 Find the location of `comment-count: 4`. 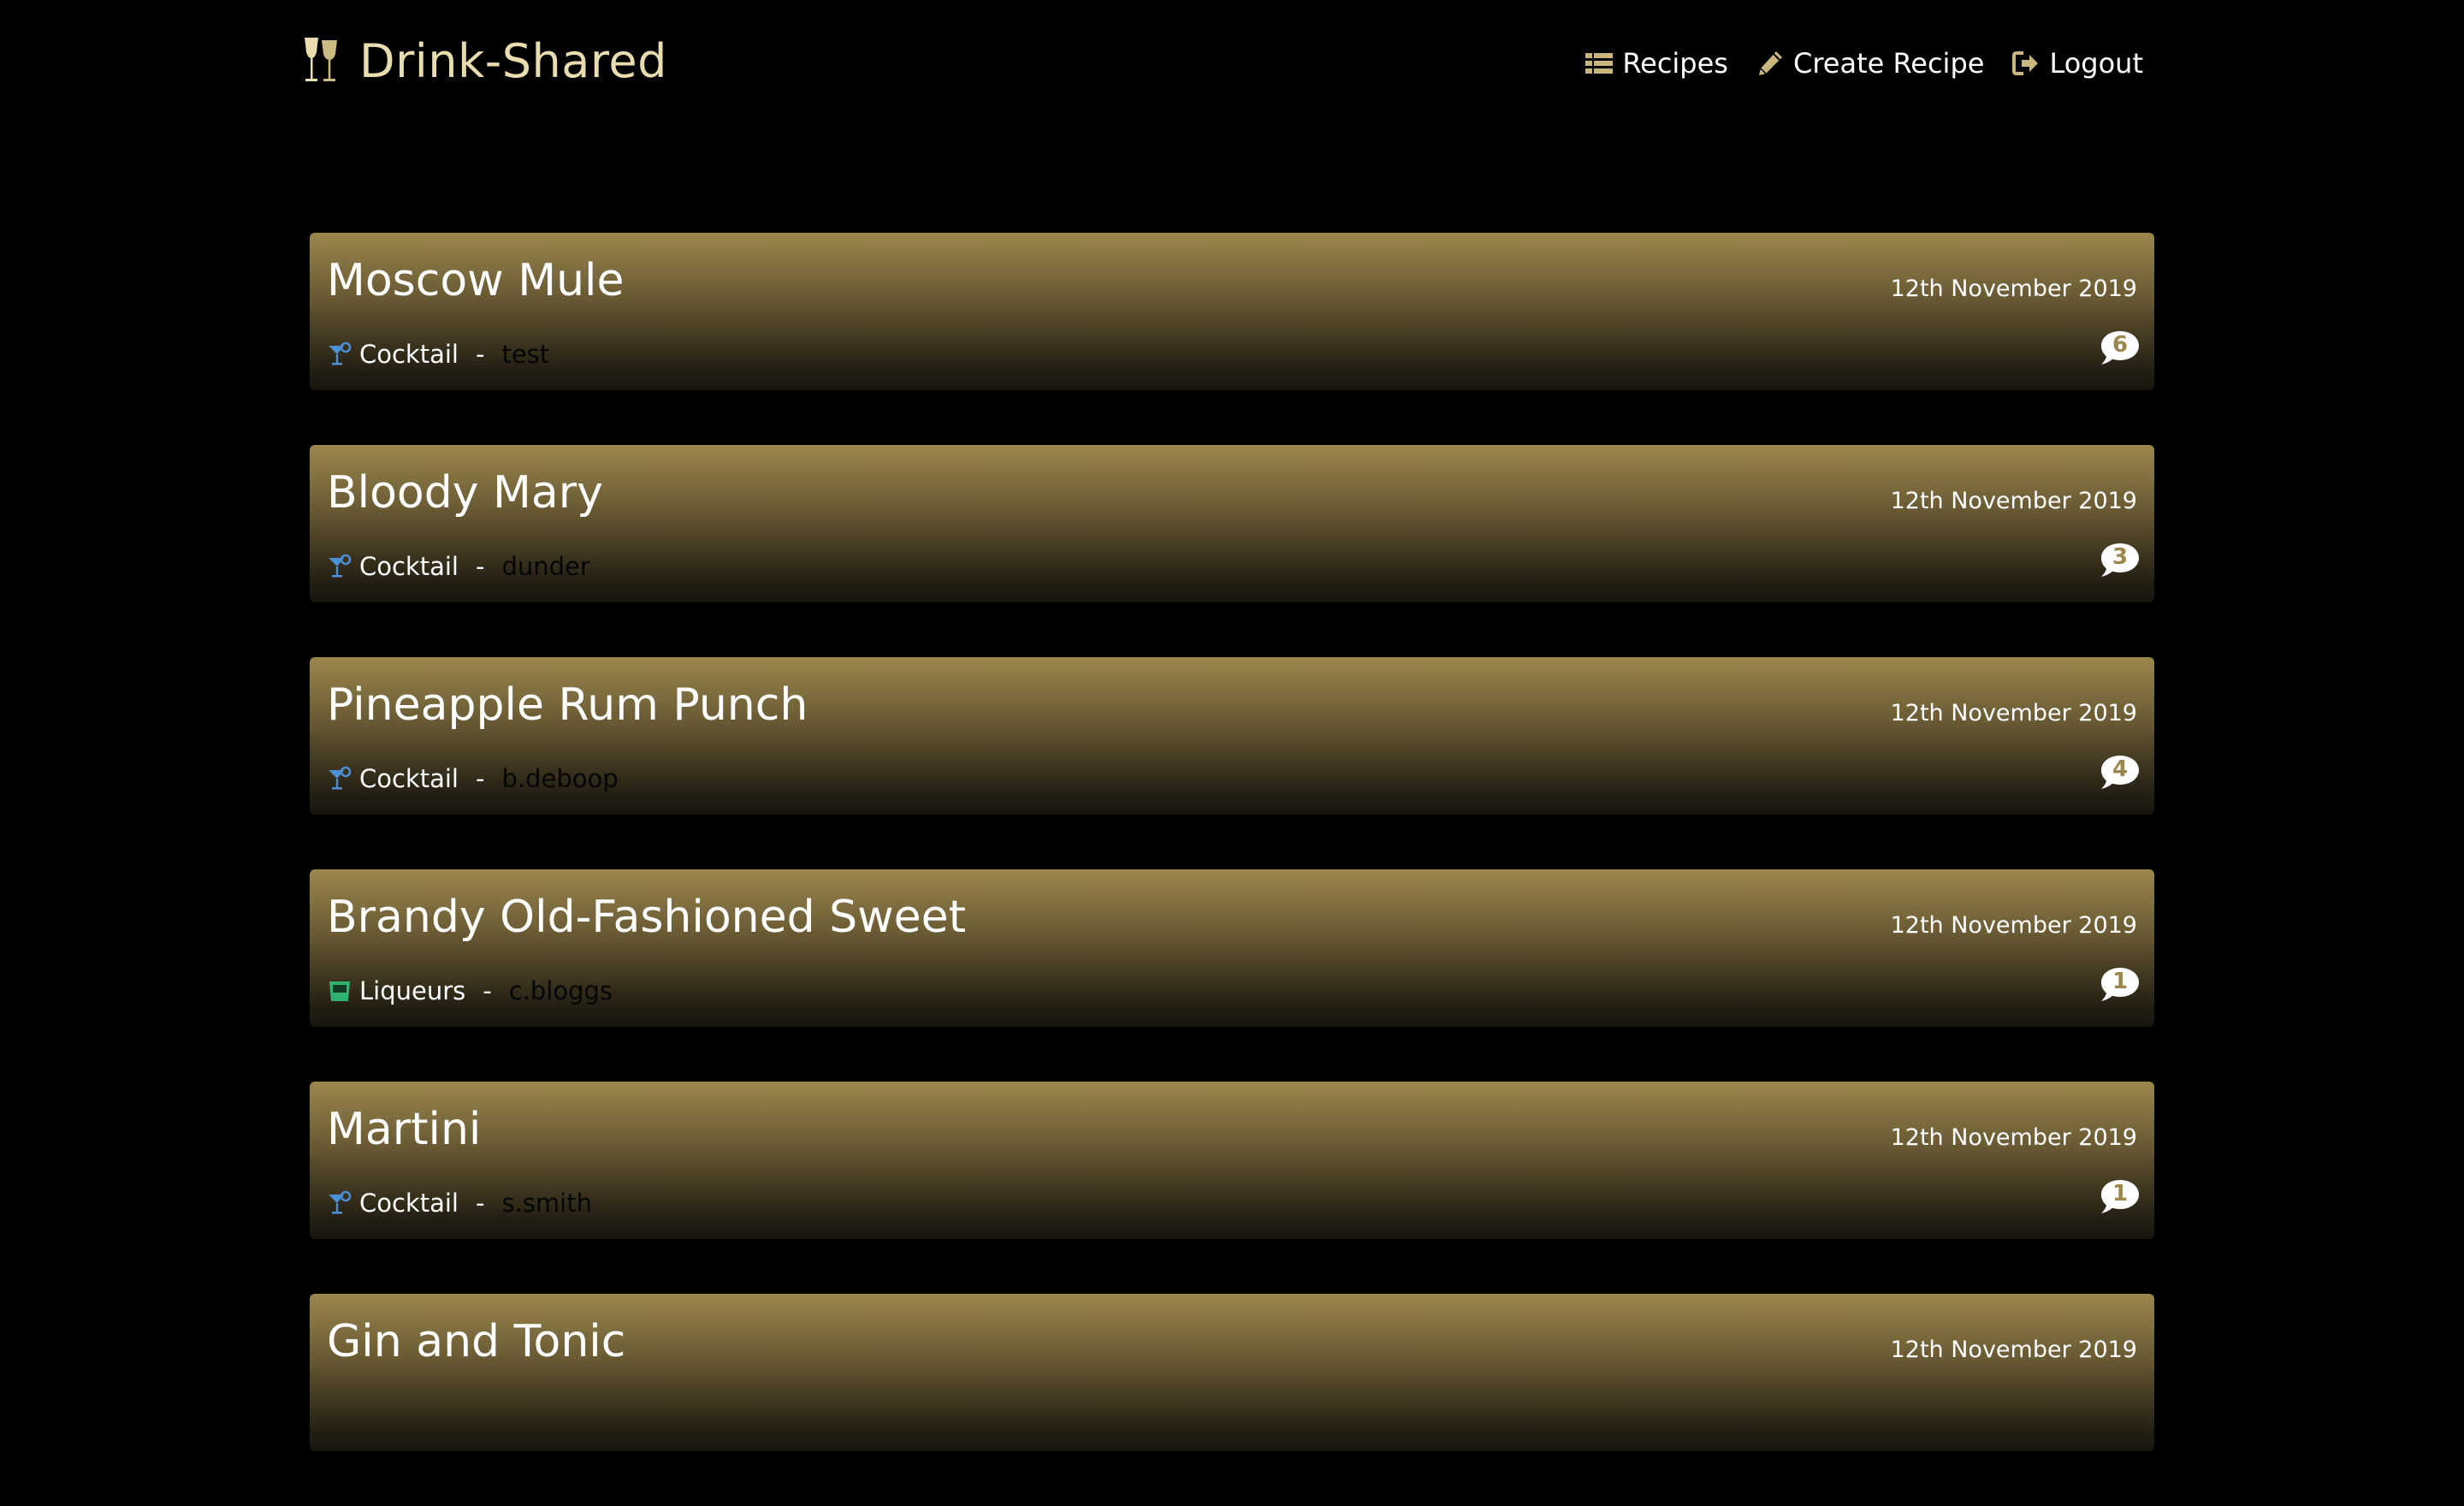

comment-count: 4 is located at coordinates (2120, 769).